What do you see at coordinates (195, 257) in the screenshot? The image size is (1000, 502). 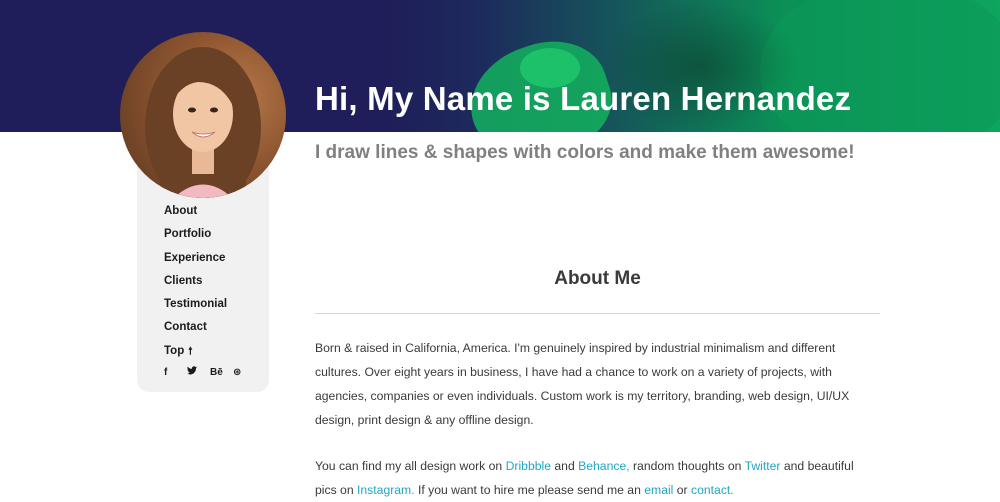 I see `nav-label: Experience` at bounding box center [195, 257].